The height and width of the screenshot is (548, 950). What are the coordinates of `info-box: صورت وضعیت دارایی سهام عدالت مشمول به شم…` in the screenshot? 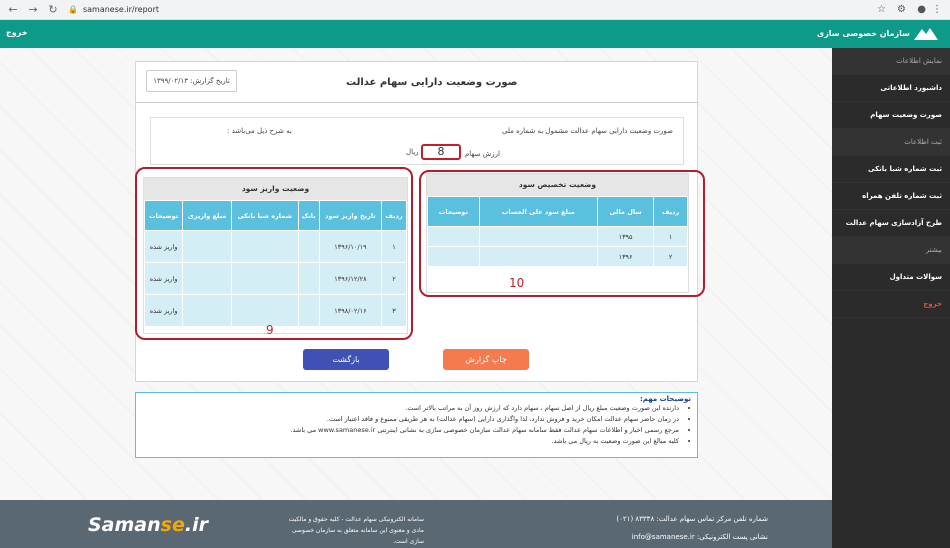 It's located at (417, 141).